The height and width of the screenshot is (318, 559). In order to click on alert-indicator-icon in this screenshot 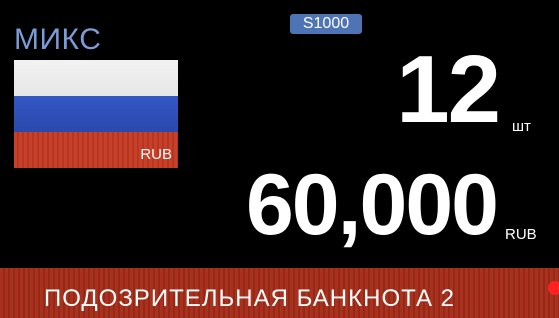, I will do `click(553, 288)`.